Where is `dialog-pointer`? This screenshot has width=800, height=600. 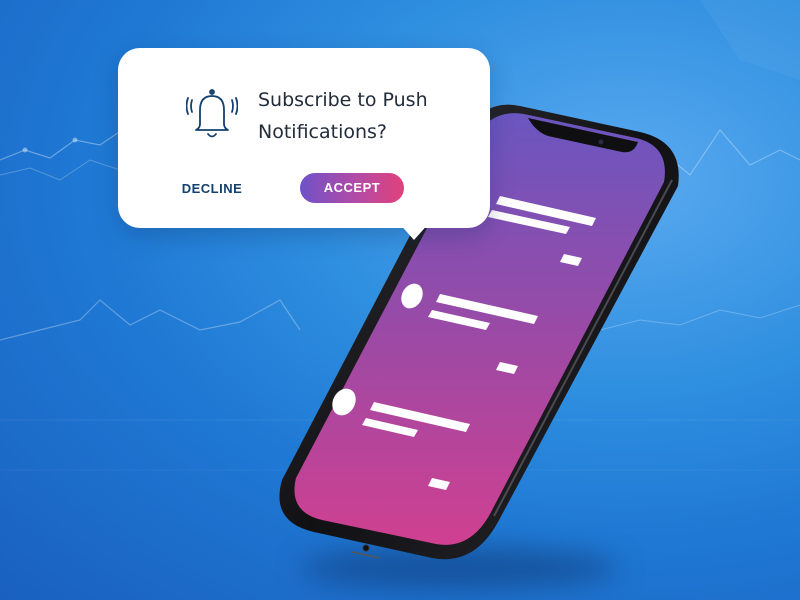 dialog-pointer is located at coordinates (414, 231).